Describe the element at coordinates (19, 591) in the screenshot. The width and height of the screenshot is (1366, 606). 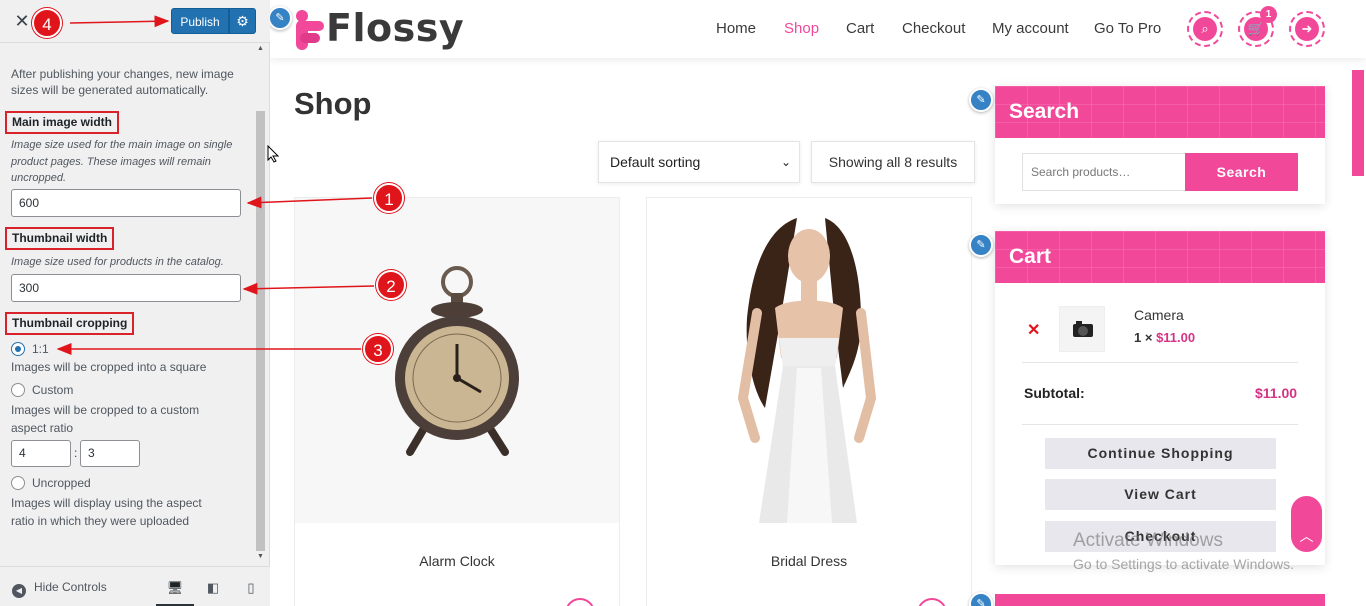
I see `collapse-arrow-icon: ◀` at that location.